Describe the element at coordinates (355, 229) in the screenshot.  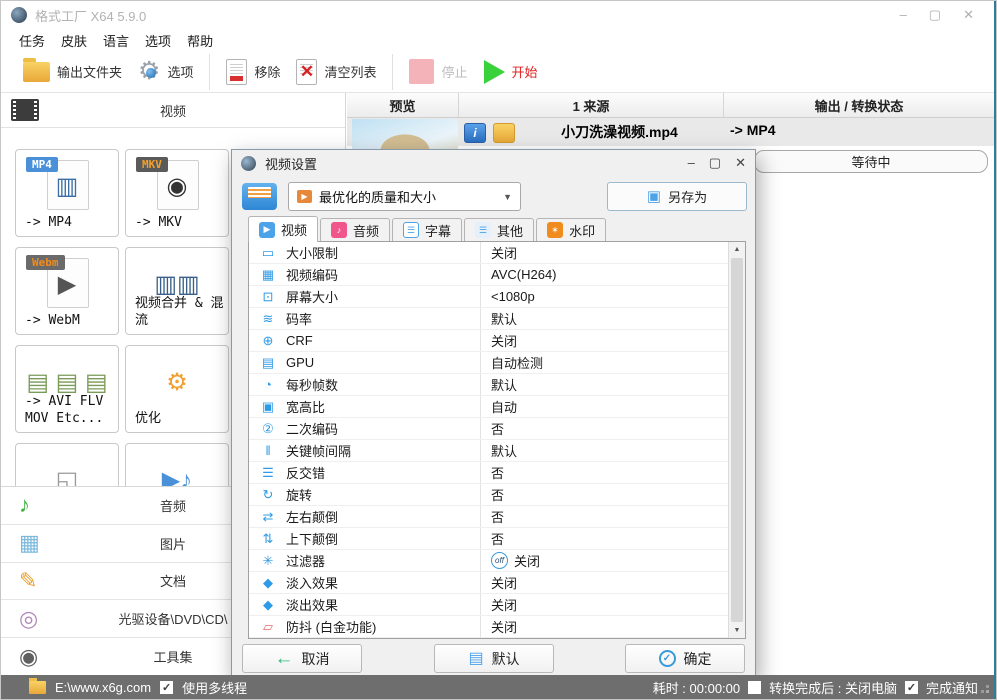
I see `settings-tab: ♪ 音频` at that location.